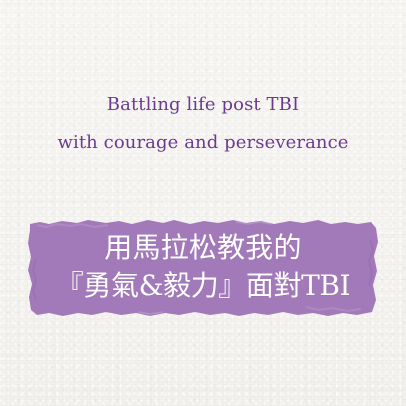 This screenshot has width=406, height=406. What do you see at coordinates (203, 142) in the screenshot?
I see `english-title-line-2: with courage and perseverance` at bounding box center [203, 142].